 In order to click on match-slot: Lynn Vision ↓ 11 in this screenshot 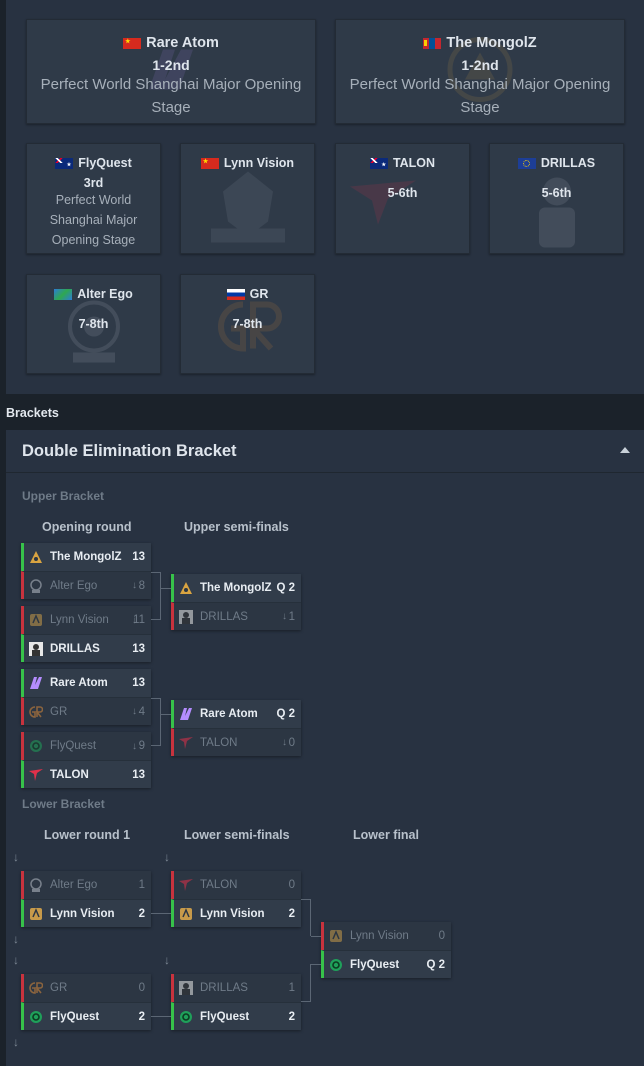, I will do `click(86, 620)`.